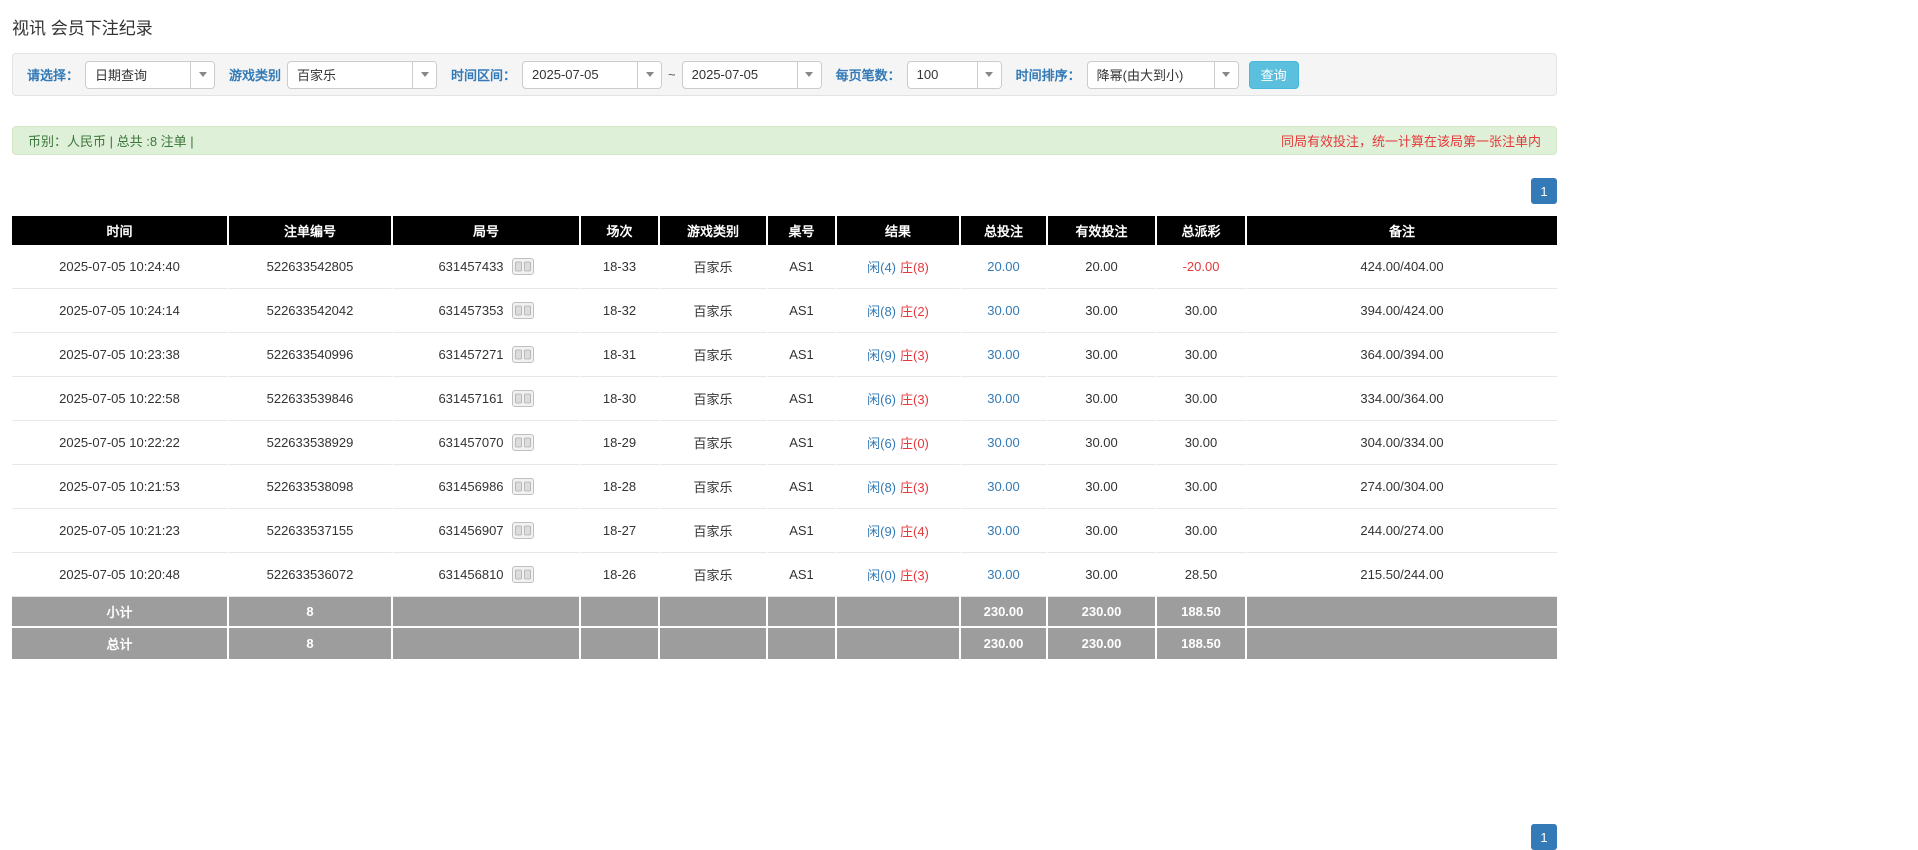 This screenshot has width=1918, height=850. I want to click on date-from-picker: 2025-07-05, so click(592, 74).